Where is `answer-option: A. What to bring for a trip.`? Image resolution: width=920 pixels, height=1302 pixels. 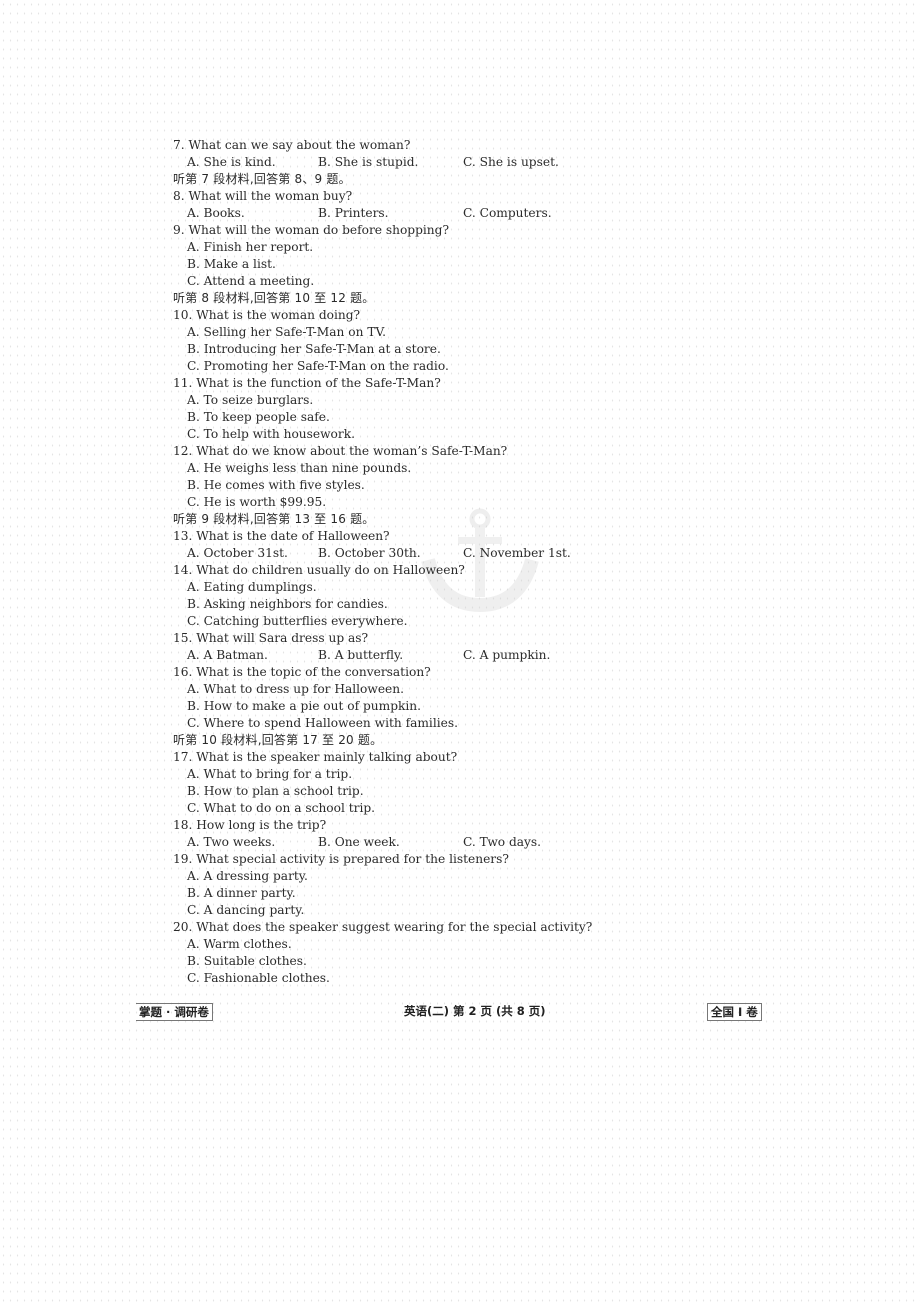
answer-option: A. What to bring for a trip. is located at coordinates (270, 774).